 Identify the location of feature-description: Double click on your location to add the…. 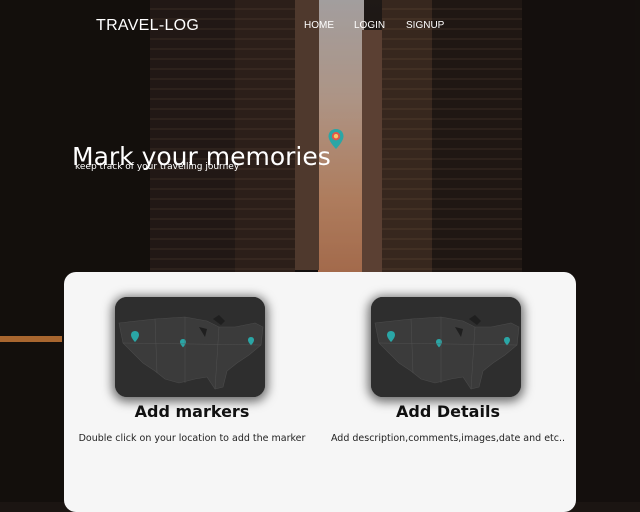
(192, 438).